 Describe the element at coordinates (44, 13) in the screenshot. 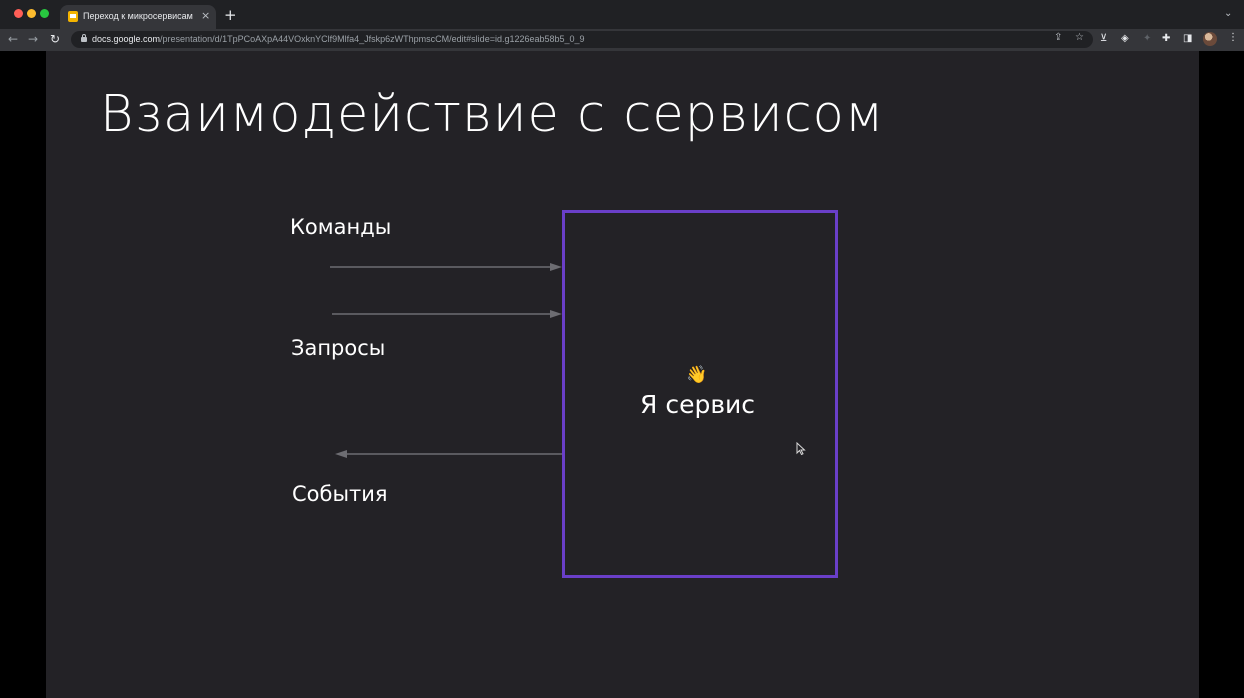

I see `window-zoom-button` at that location.